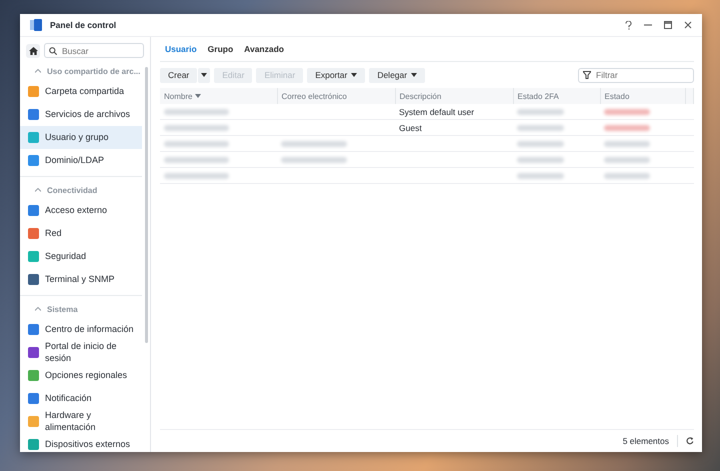  What do you see at coordinates (81, 352) in the screenshot?
I see `sidebar-item: Portal de inicio de sesión` at bounding box center [81, 352].